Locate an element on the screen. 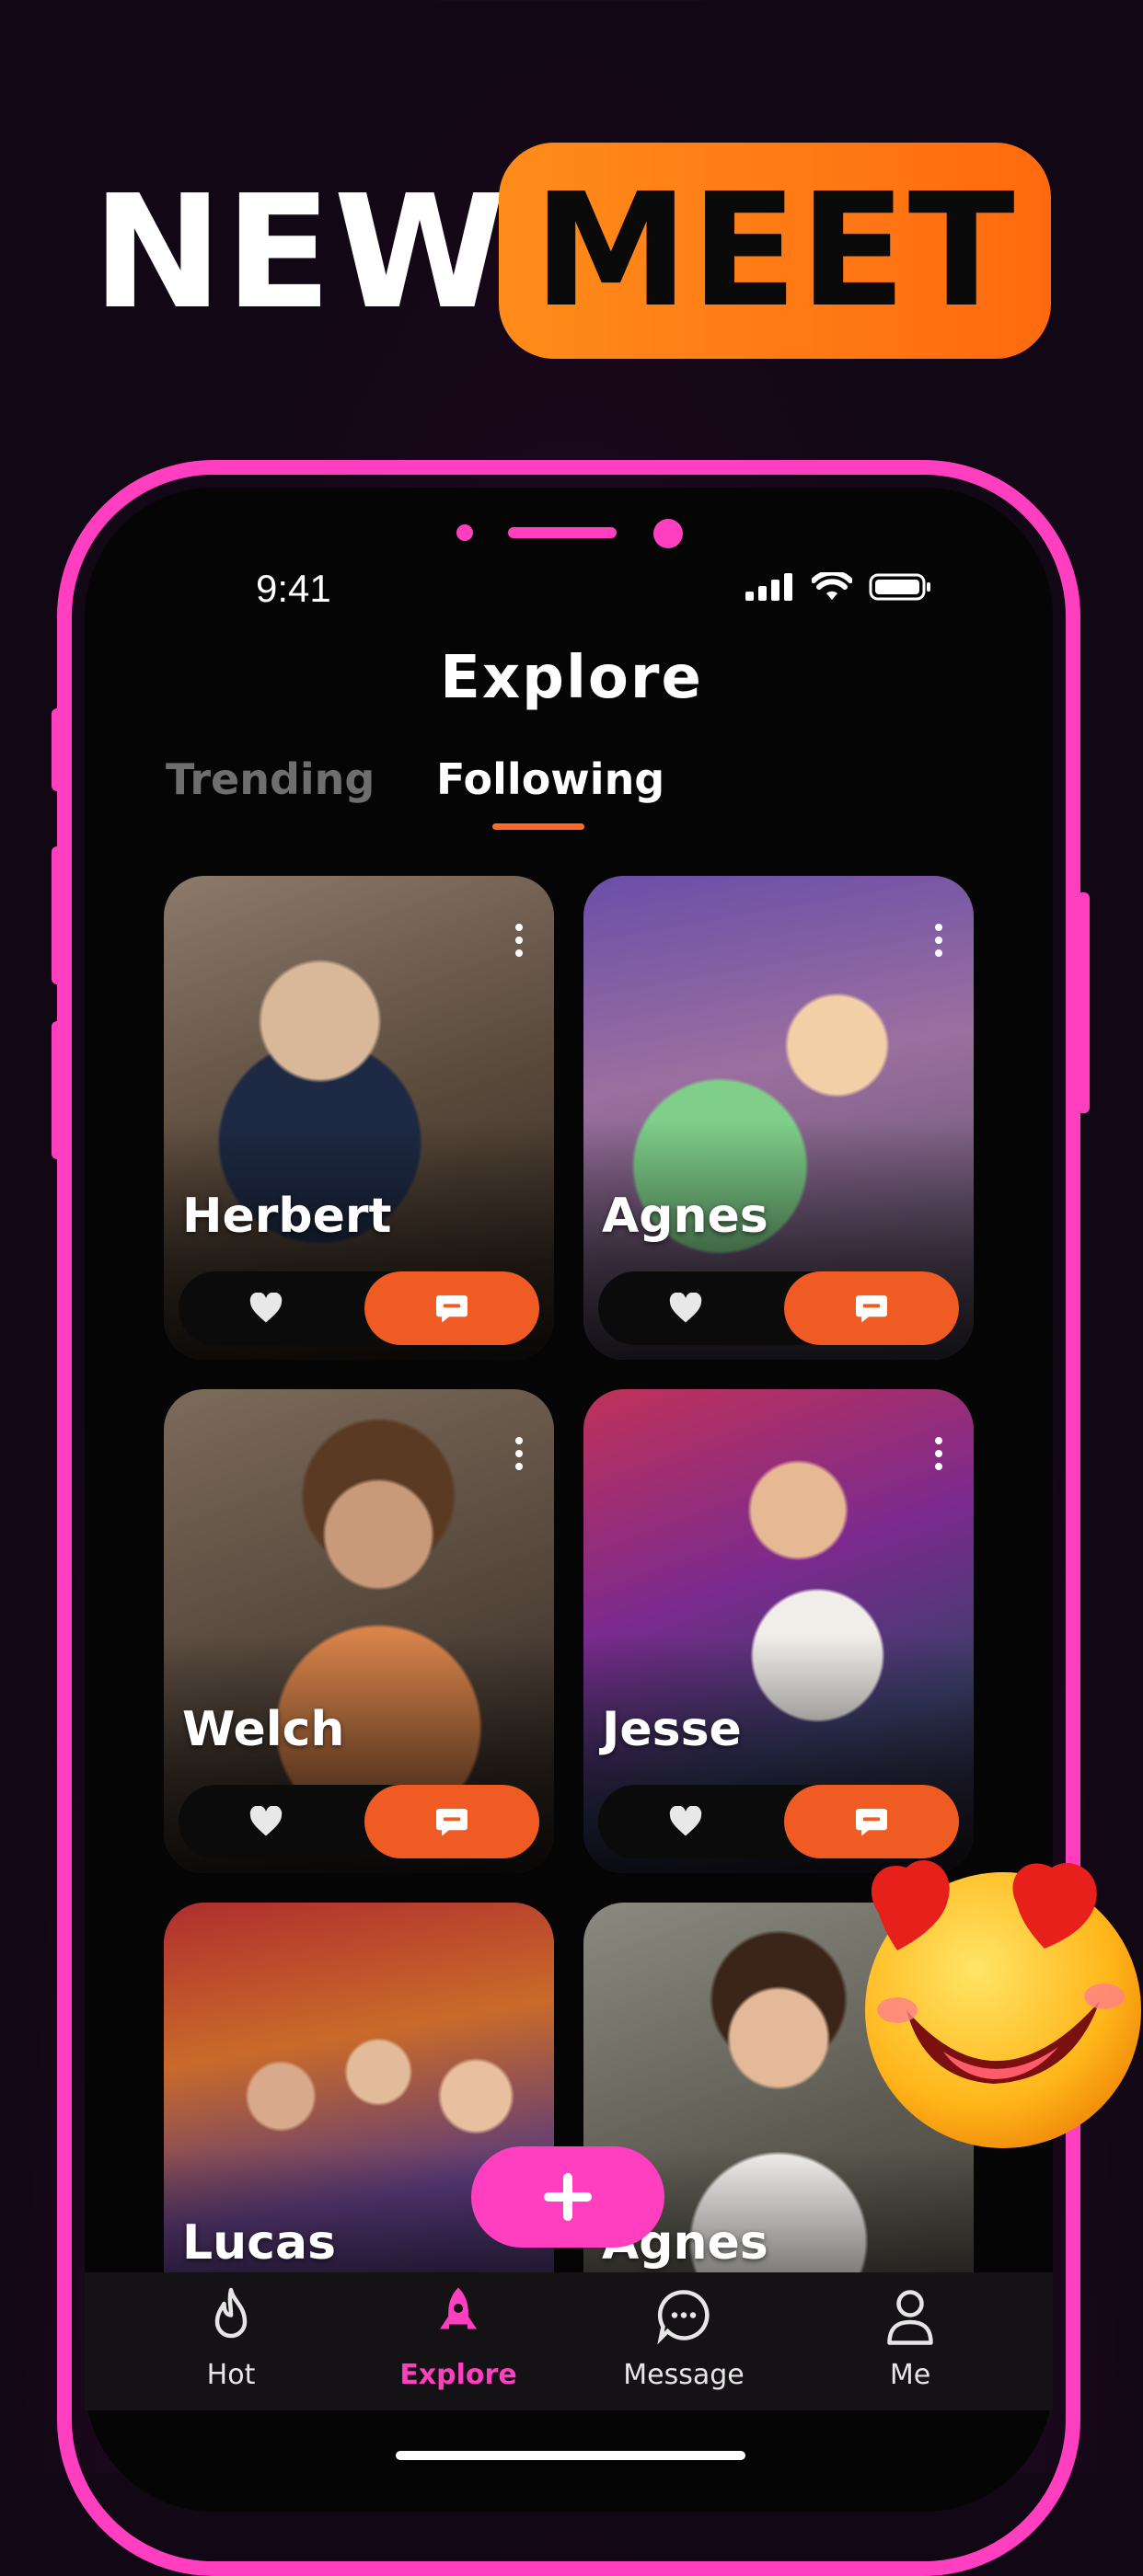 This screenshot has width=1143, height=2576. nav-label: Explore is located at coordinates (458, 2375).